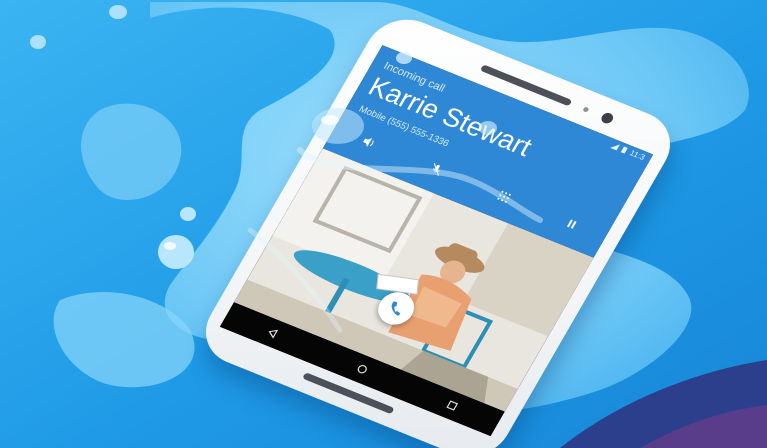 The image size is (767, 448). What do you see at coordinates (396, 308) in the screenshot?
I see `phone-answer-icon` at bounding box center [396, 308].